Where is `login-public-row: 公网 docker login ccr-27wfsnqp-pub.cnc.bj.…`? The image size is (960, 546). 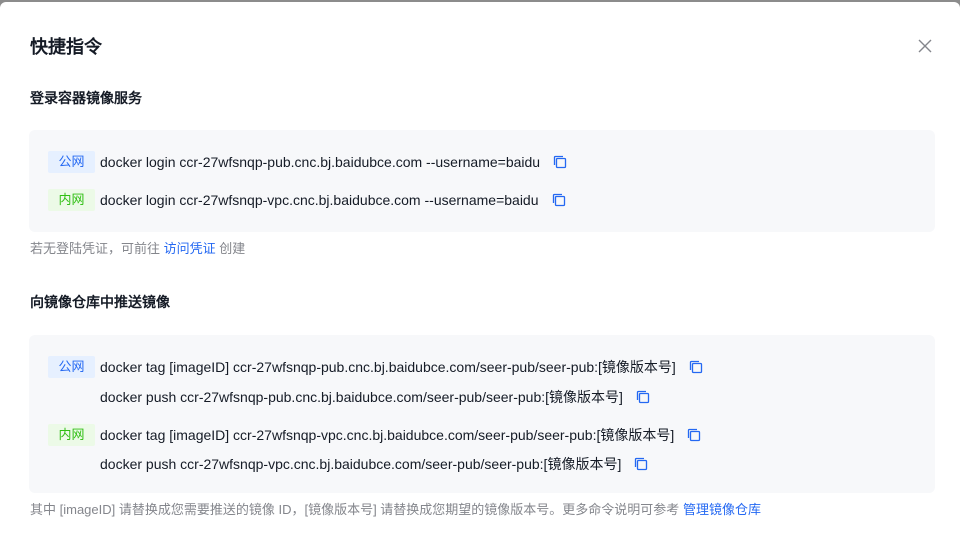 login-public-row: 公网 docker login ccr-27wfsnqp-pub.cnc.bj.… is located at coordinates (308, 162).